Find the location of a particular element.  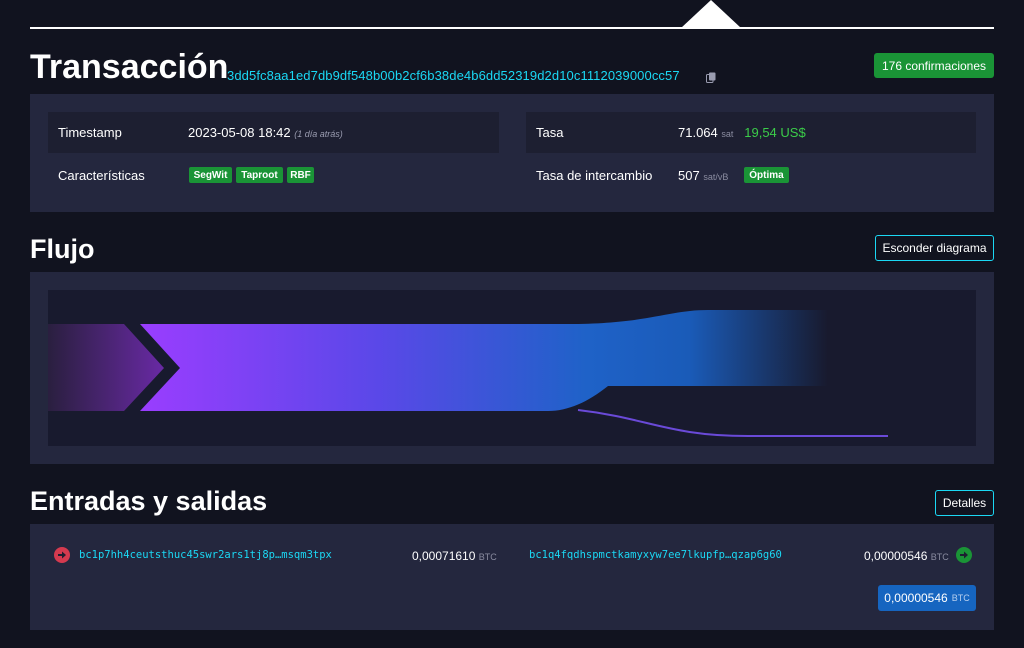

input-amount-unit: BTC is located at coordinates (487, 557).